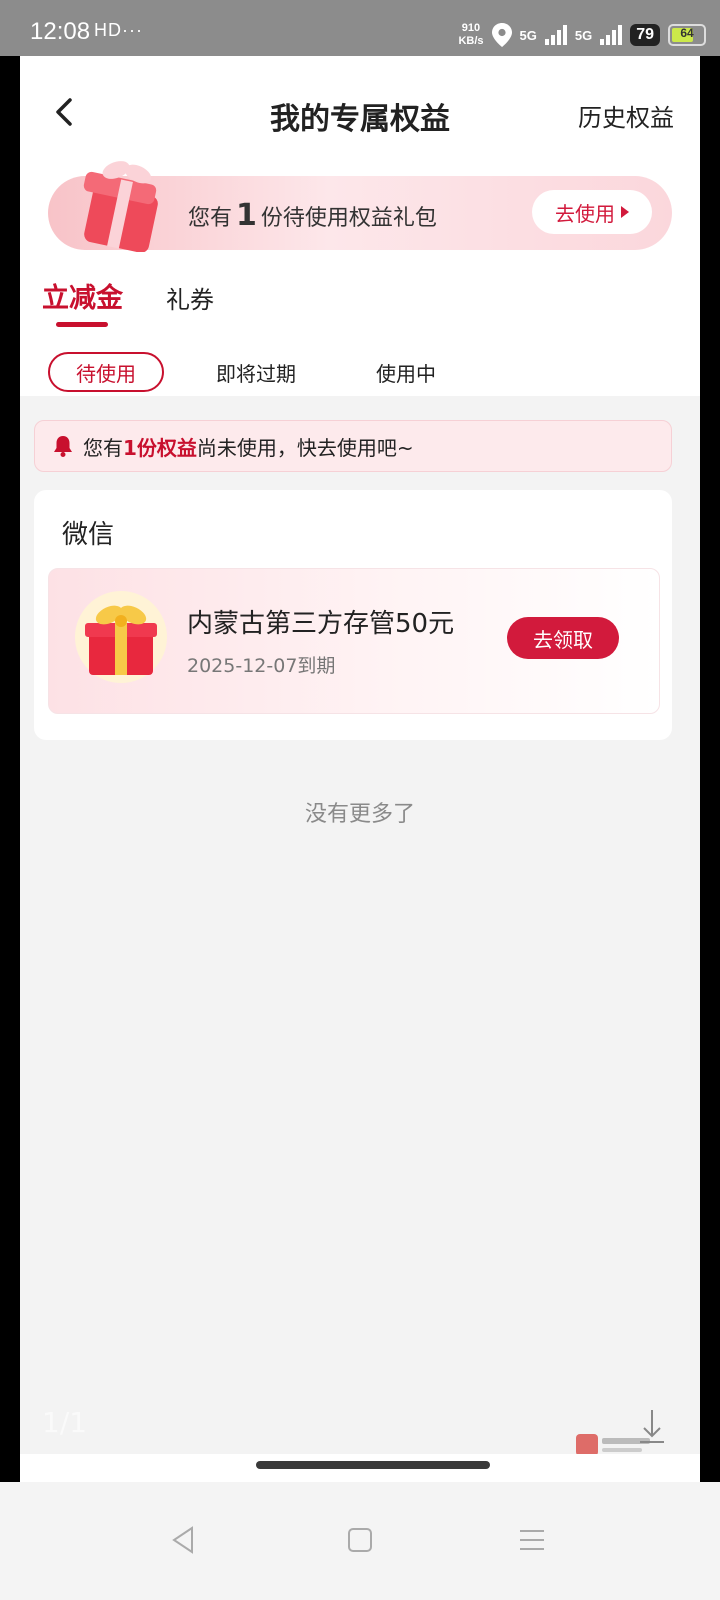  I want to click on tab-instant-discount: 立减金, so click(82, 295).